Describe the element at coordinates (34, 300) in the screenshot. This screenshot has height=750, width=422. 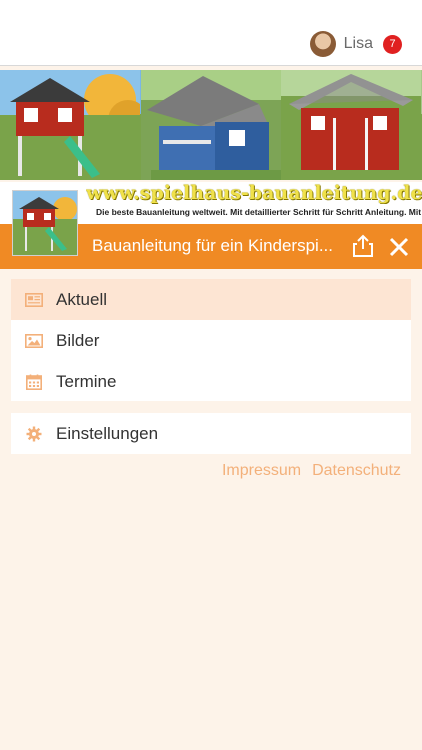
I see `newspaper-icon` at that location.